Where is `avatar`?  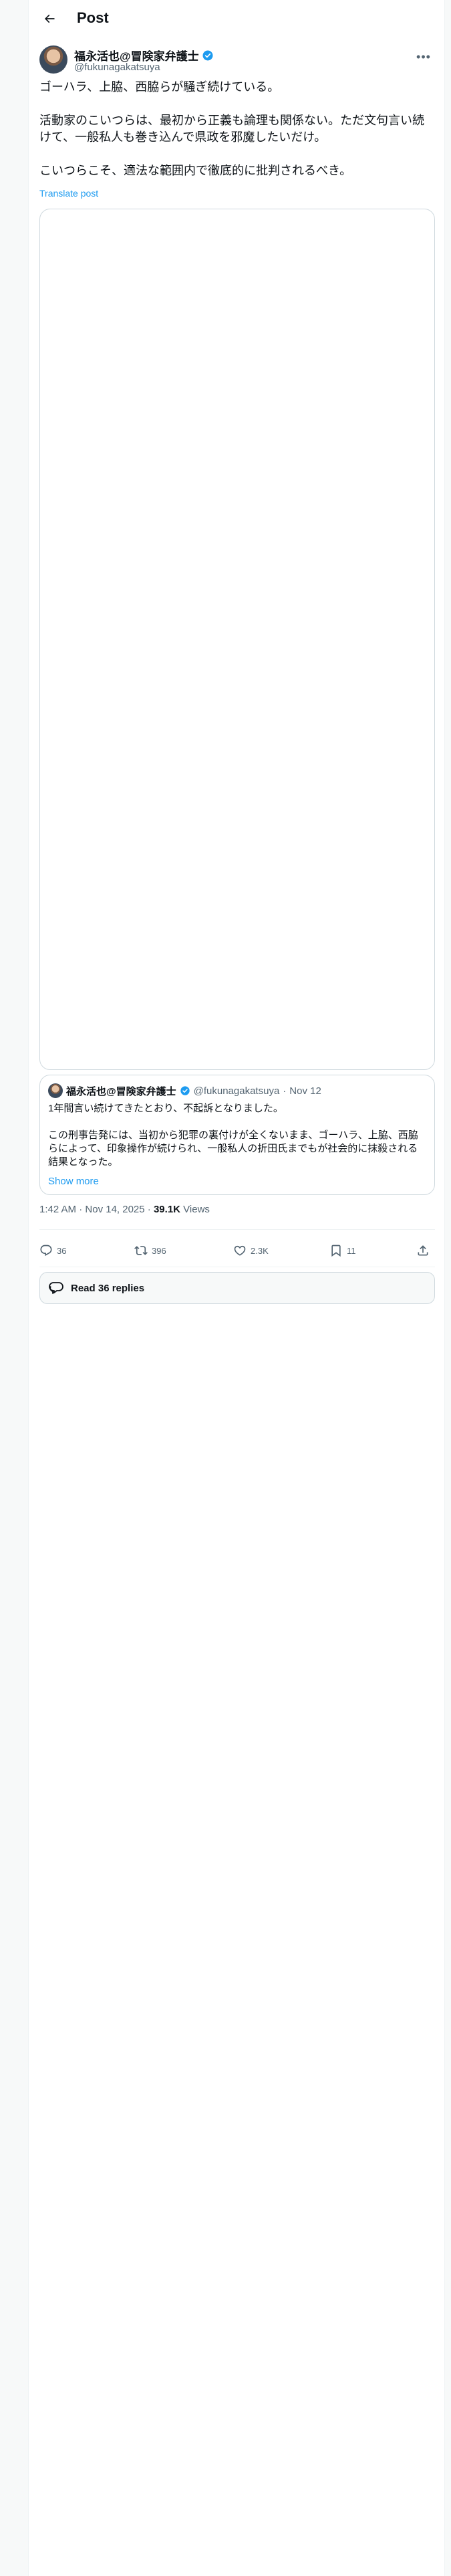 avatar is located at coordinates (53, 60).